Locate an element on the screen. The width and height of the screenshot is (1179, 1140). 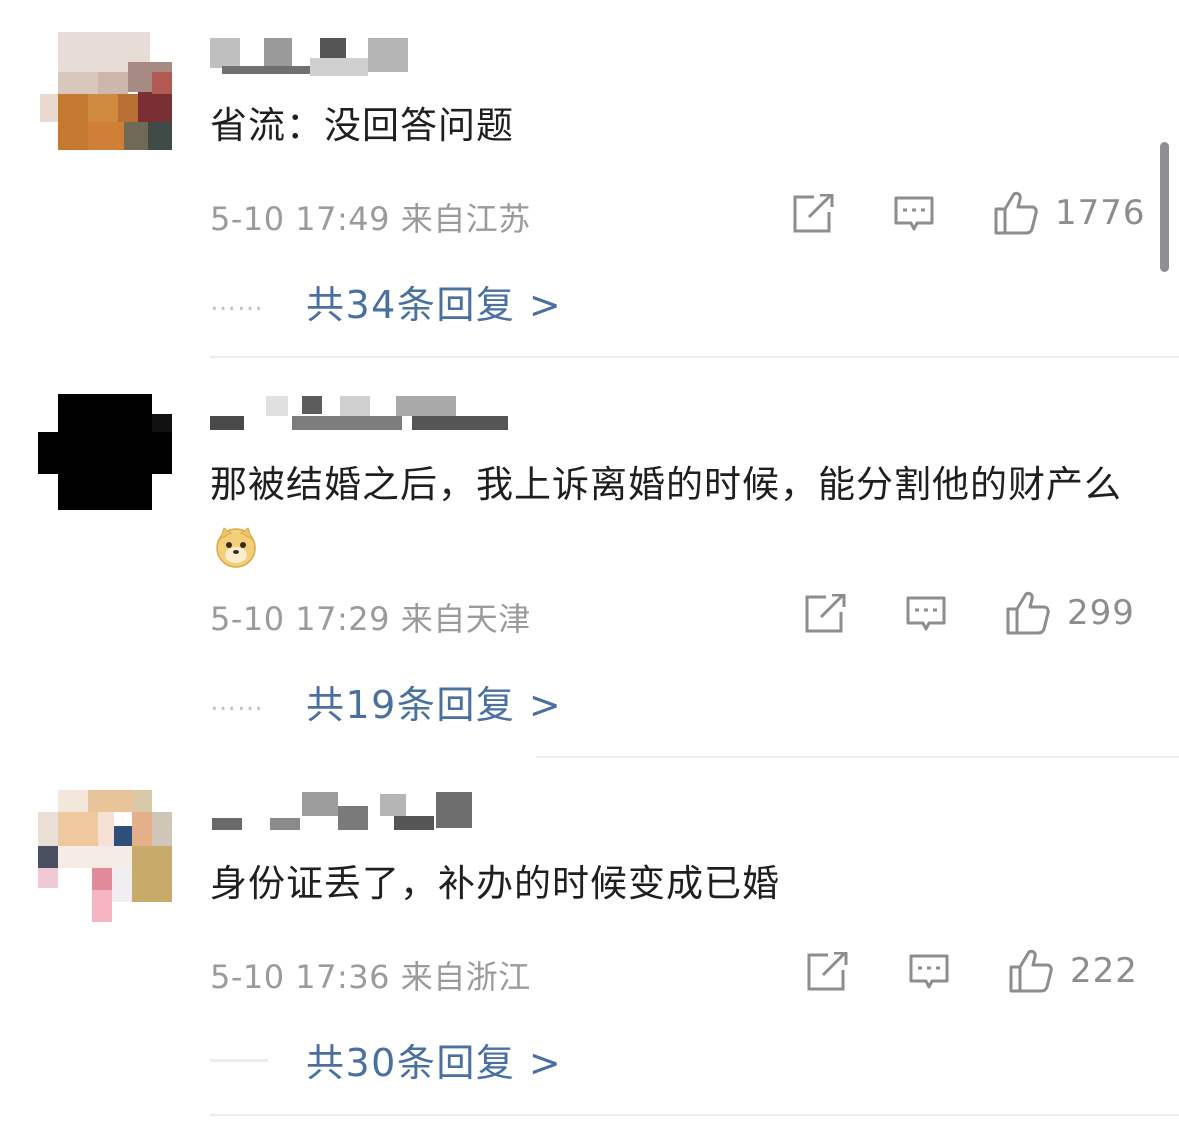
like-count: 222 is located at coordinates (1104, 971).